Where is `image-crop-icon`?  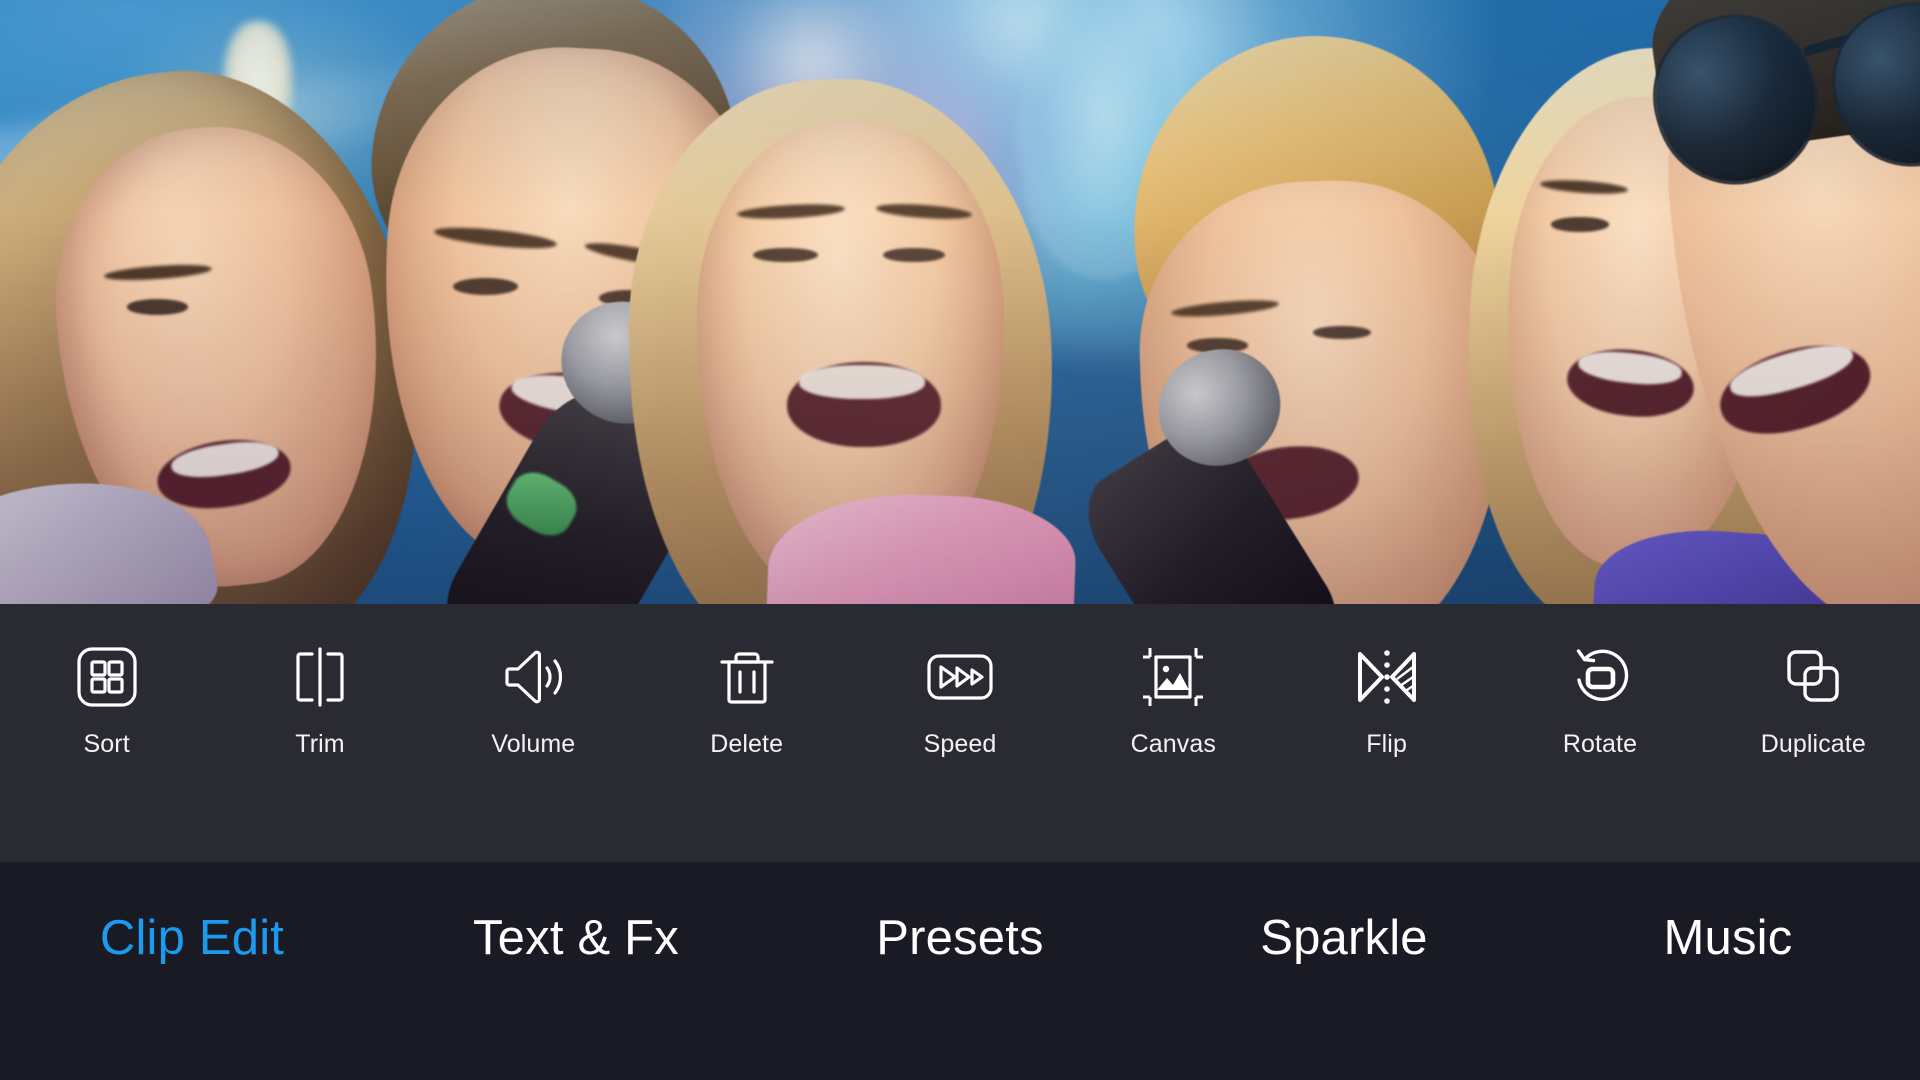 image-crop-icon is located at coordinates (1173, 677).